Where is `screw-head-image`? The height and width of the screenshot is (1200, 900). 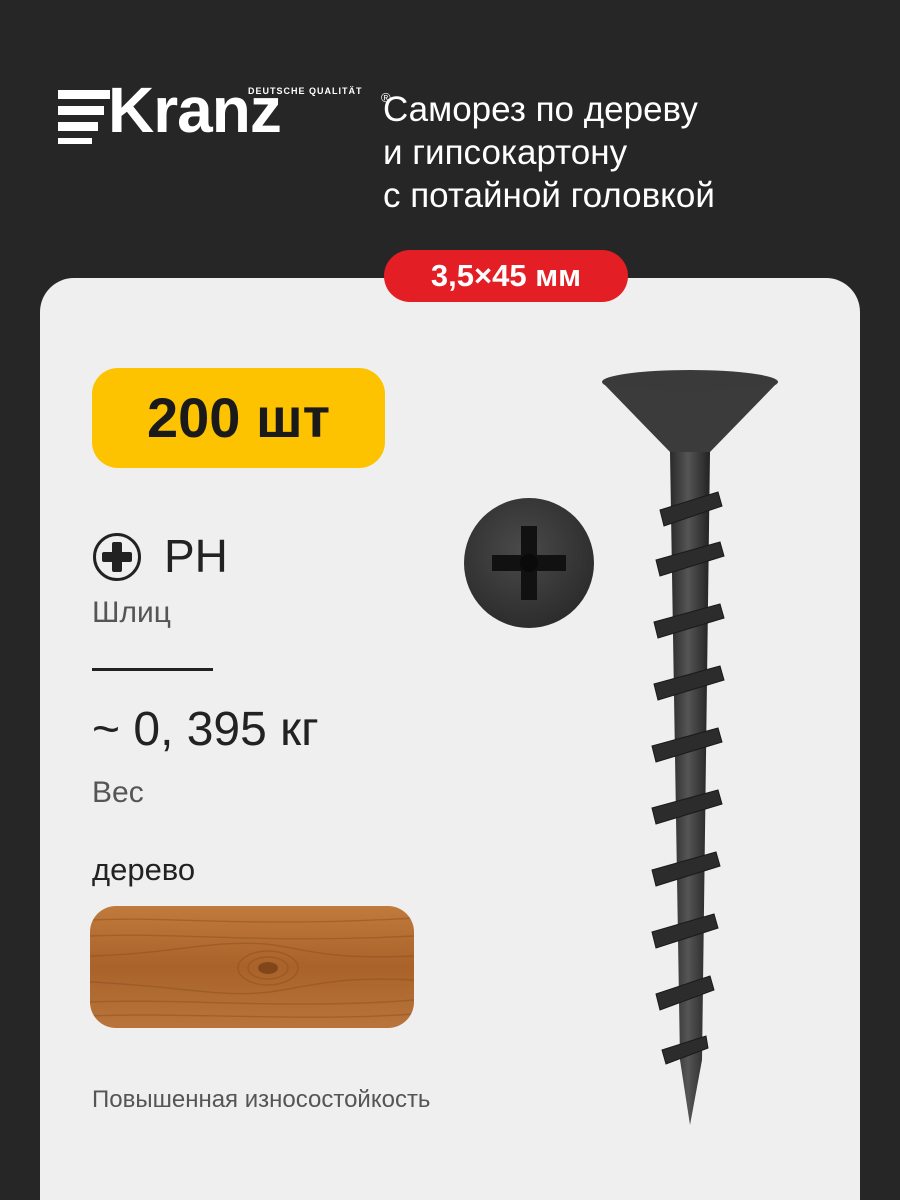
screw-head-image is located at coordinates (529, 563).